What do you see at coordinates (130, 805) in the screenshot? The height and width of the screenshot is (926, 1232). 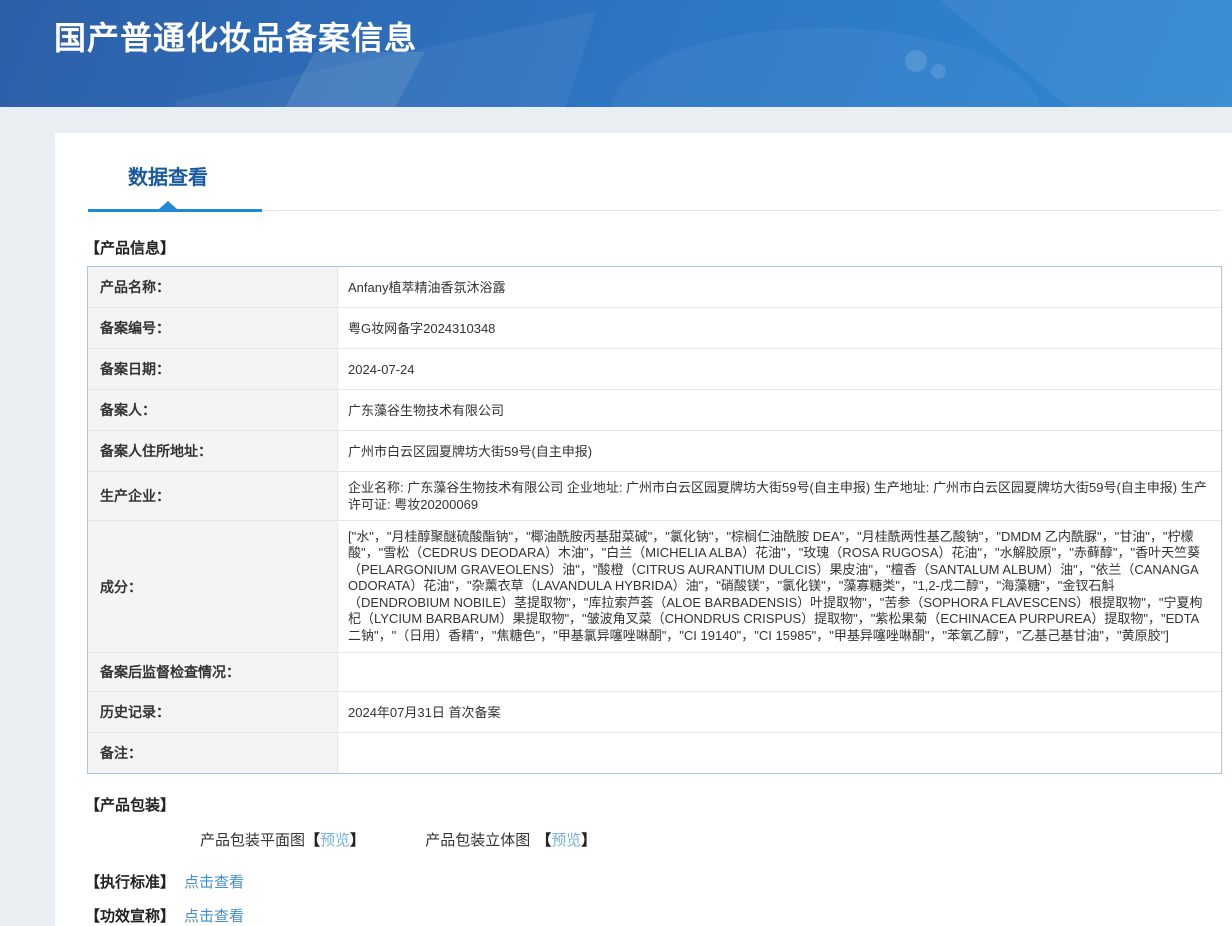 I see `section-title-packaging: 【产品包装】` at bounding box center [130, 805].